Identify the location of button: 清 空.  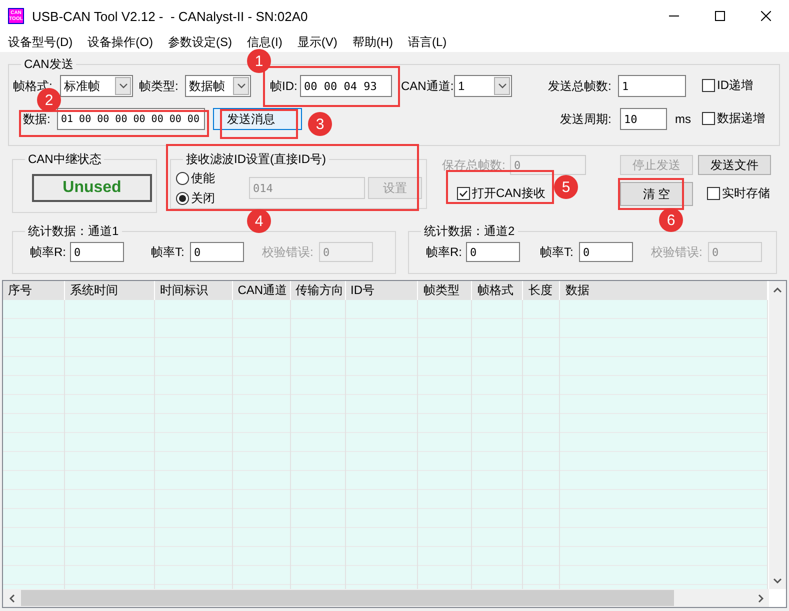
(656, 194).